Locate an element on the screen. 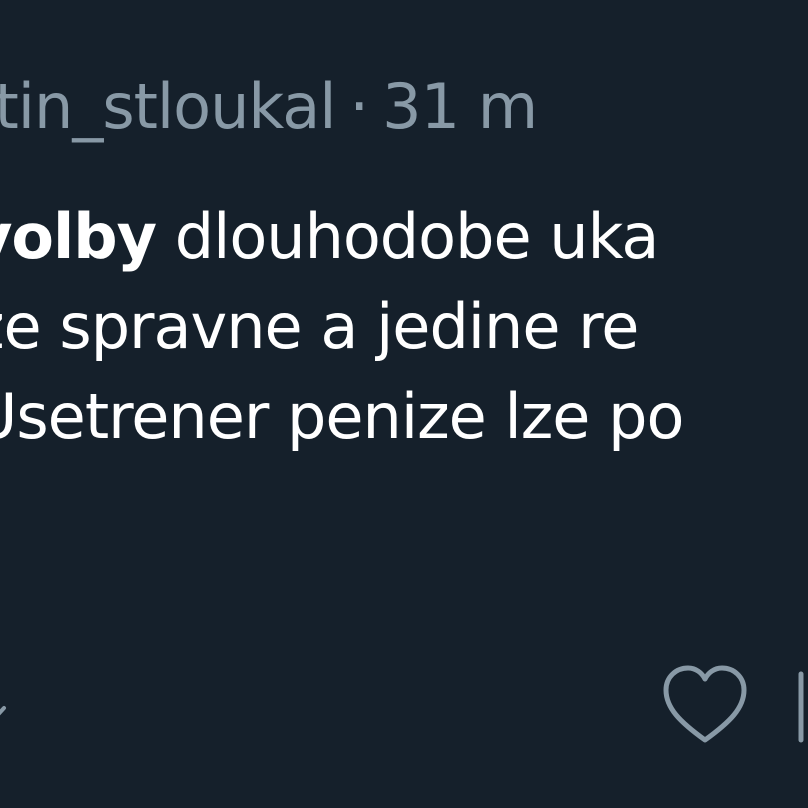 This screenshot has width=808, height=808. tweet-line-text: Usetrener penize lze po is located at coordinates (342, 416).